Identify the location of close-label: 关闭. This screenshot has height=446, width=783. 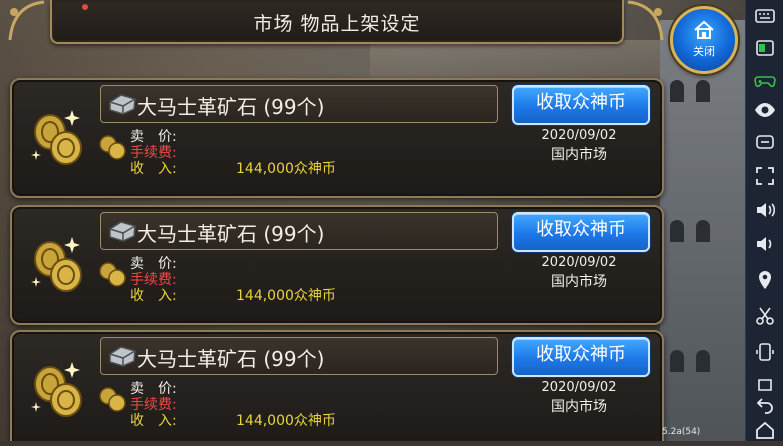
(704, 51).